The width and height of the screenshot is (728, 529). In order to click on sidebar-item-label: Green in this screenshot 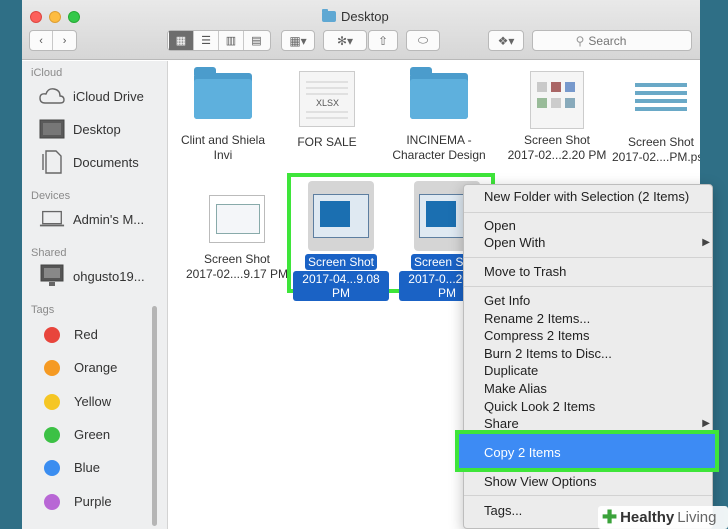, I will do `click(92, 434)`.